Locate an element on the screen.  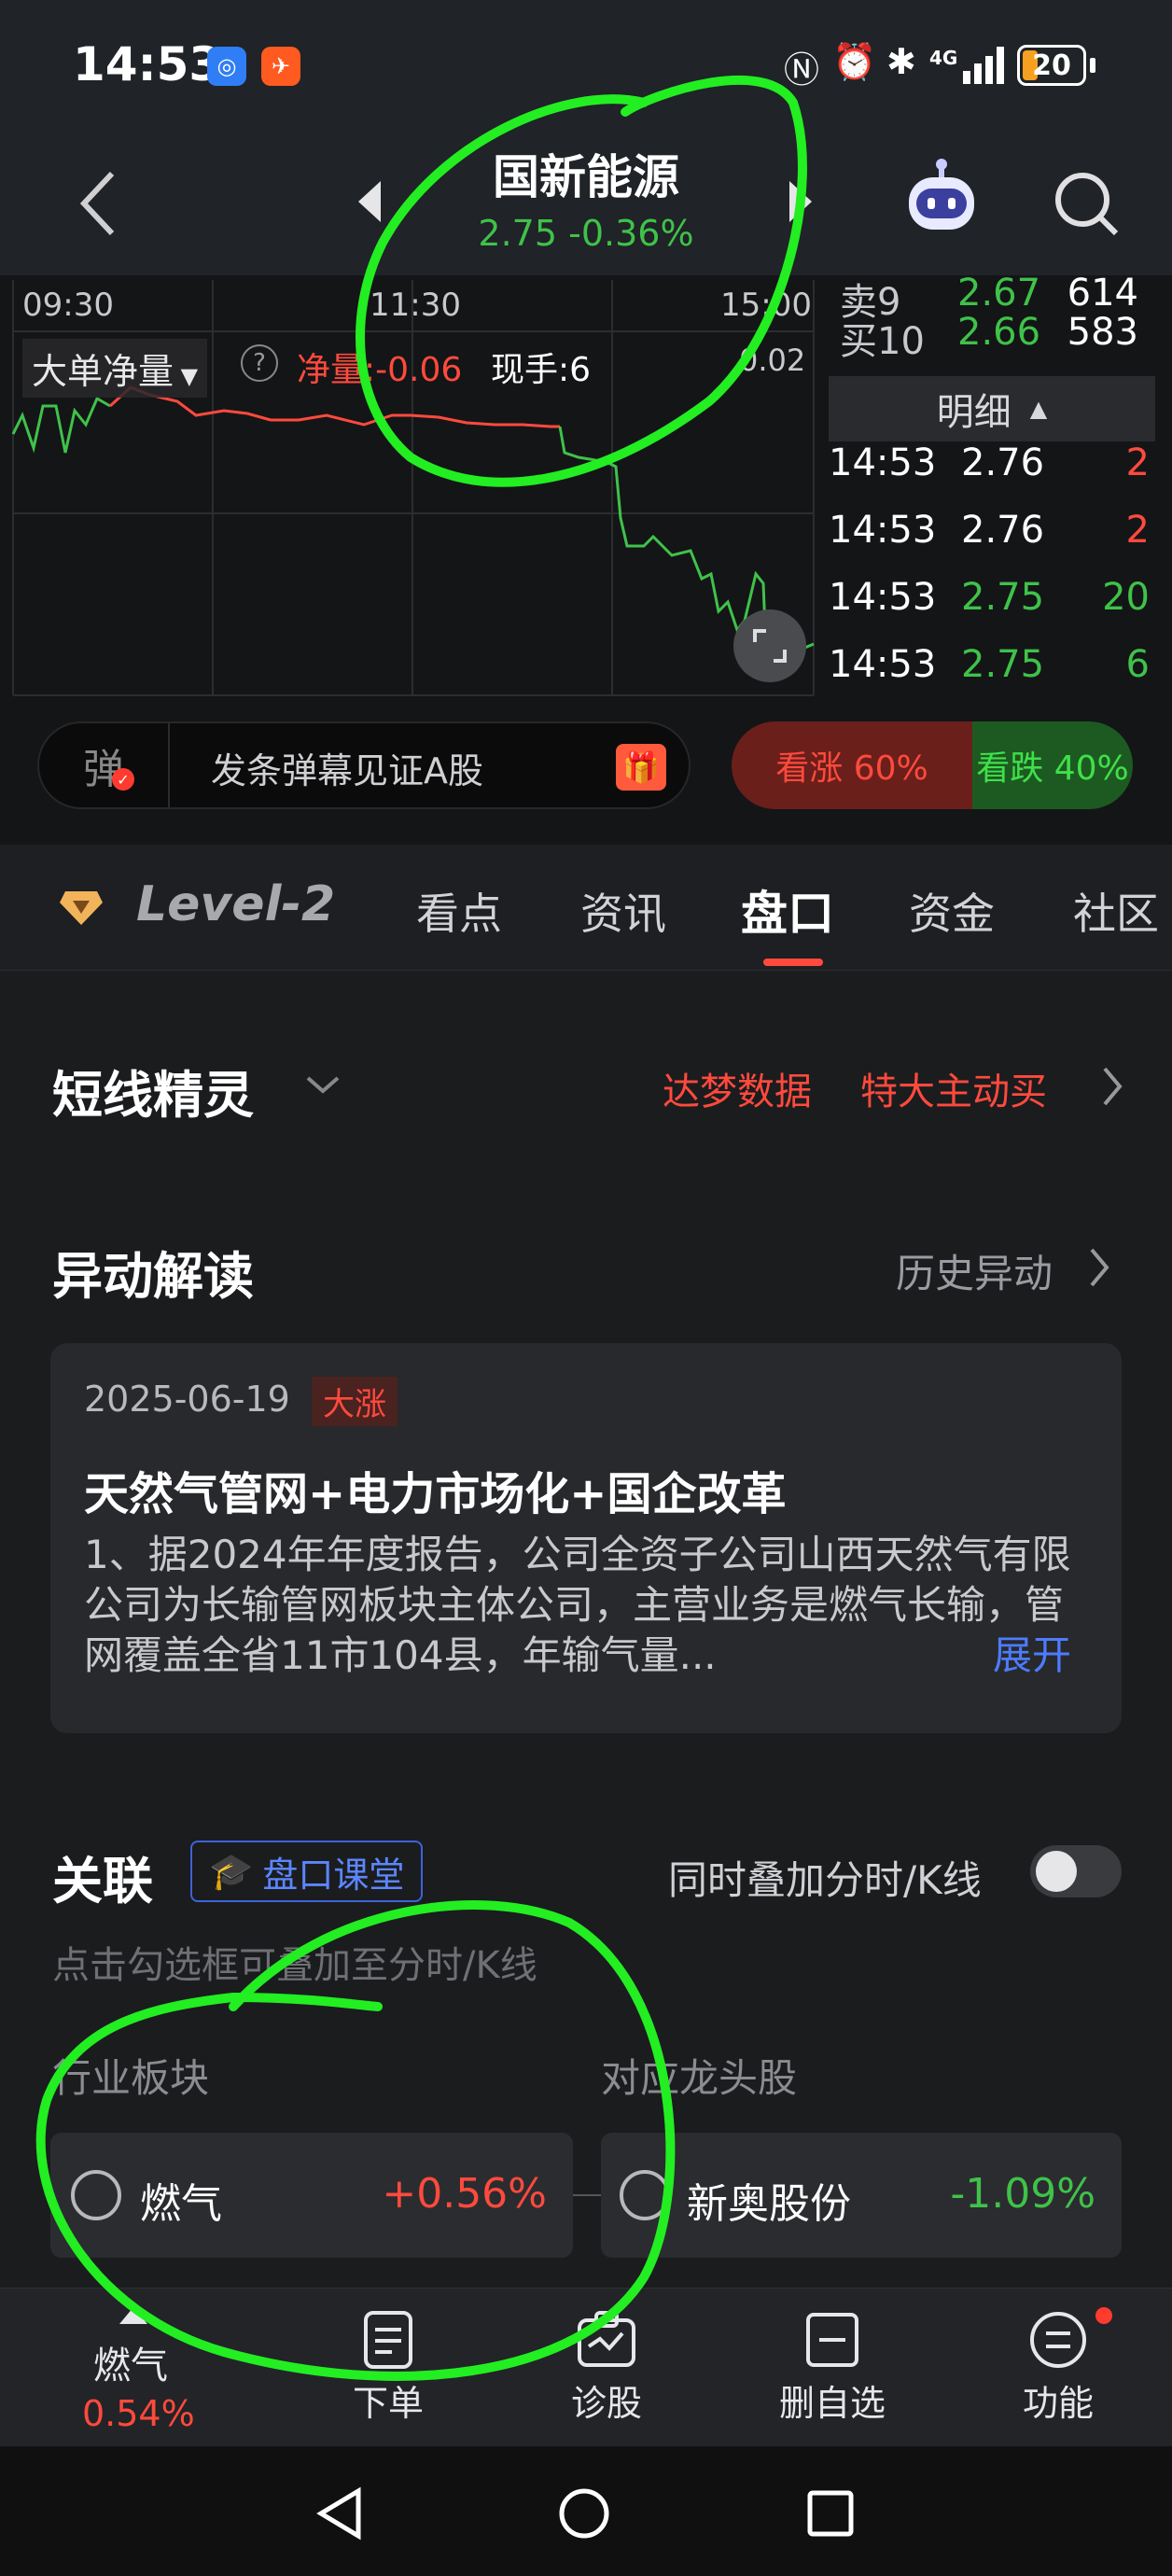
functions-label: 功能 is located at coordinates (1058, 2403).